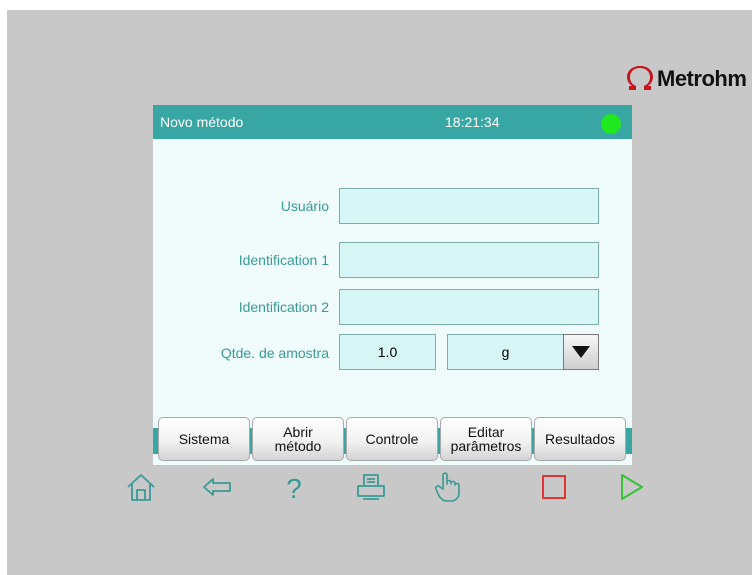  Describe the element at coordinates (469, 206) in the screenshot. I see `usuario-field` at that location.